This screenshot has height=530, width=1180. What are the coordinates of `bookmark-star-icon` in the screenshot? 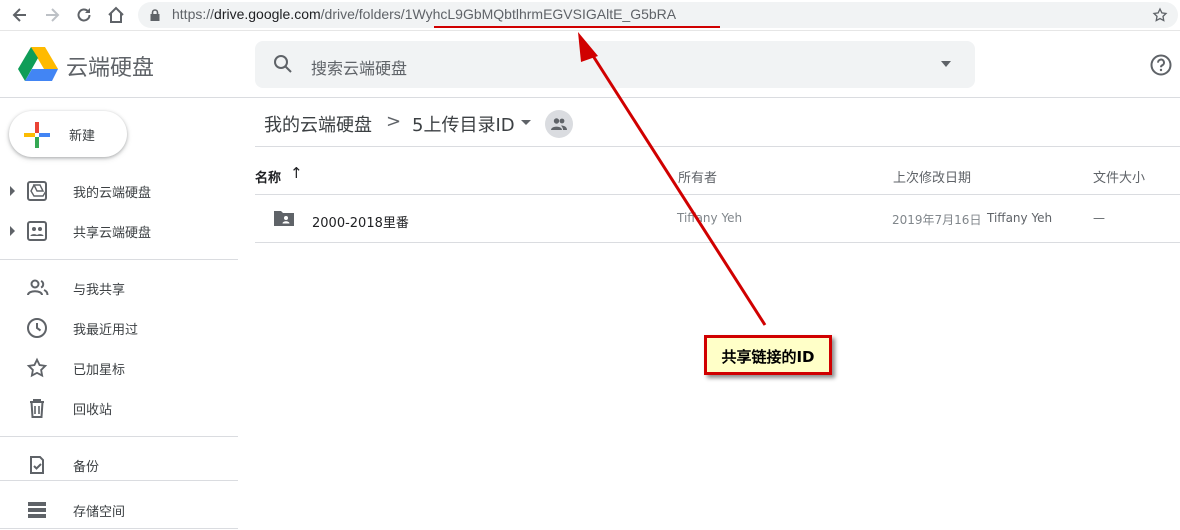 It's located at (1160, 15).